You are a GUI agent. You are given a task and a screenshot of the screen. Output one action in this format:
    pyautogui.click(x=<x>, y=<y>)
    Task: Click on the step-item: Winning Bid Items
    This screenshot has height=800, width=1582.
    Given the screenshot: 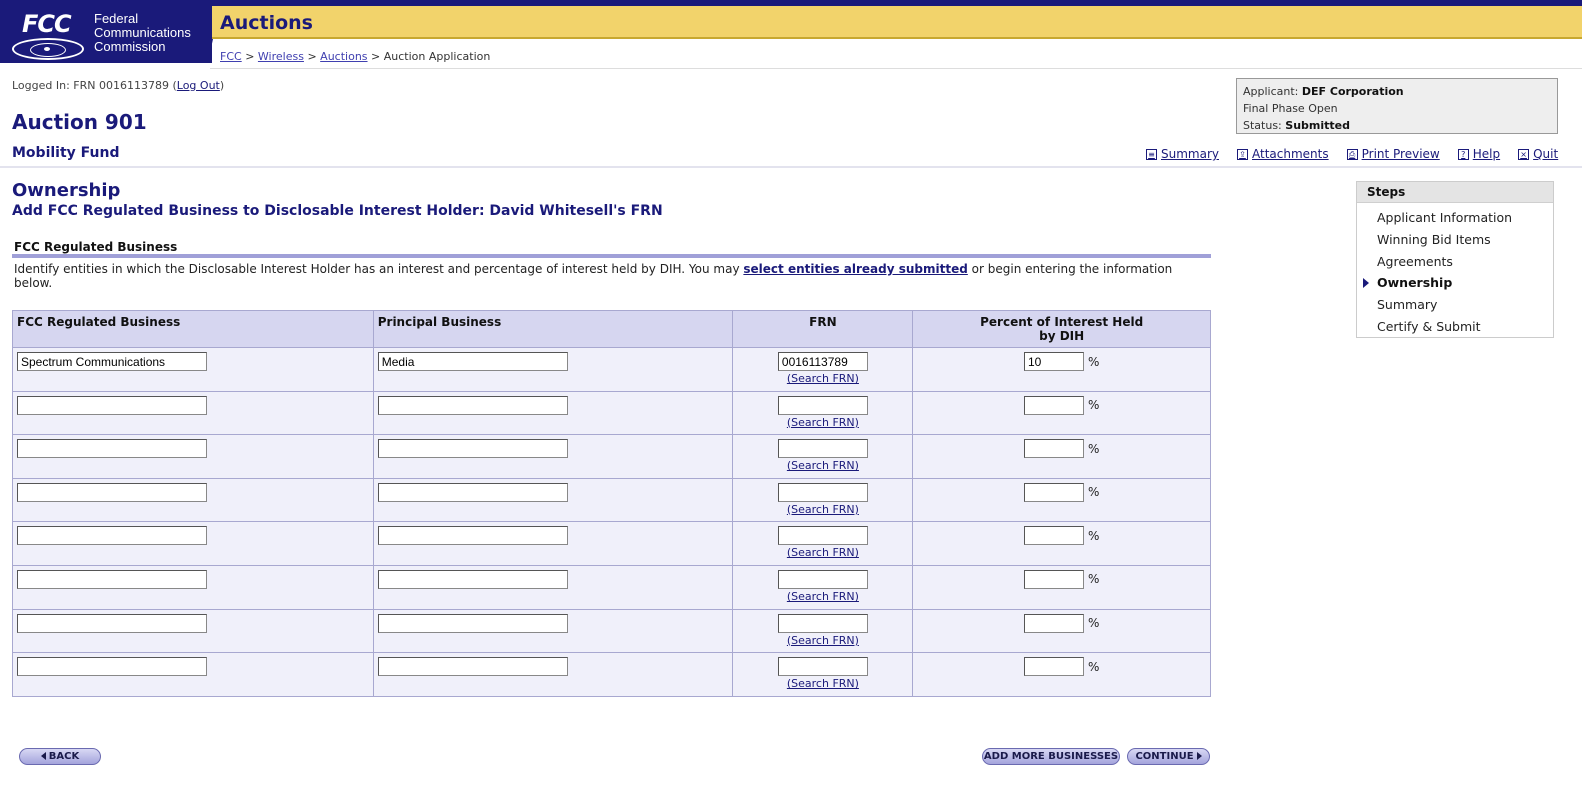 What is the action you would take?
    pyautogui.click(x=1465, y=240)
    